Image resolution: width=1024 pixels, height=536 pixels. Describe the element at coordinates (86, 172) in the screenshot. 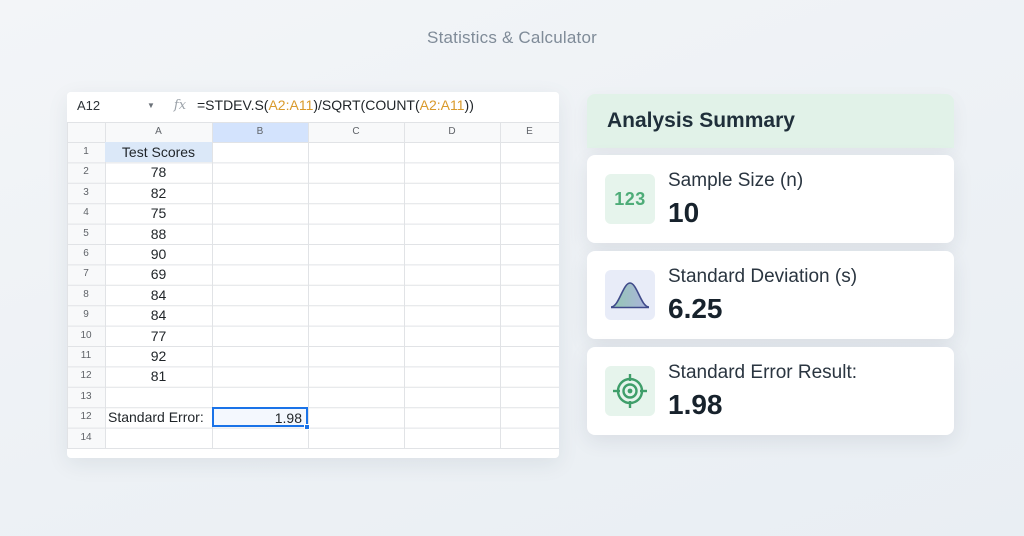

I see `row-header: 2` at that location.